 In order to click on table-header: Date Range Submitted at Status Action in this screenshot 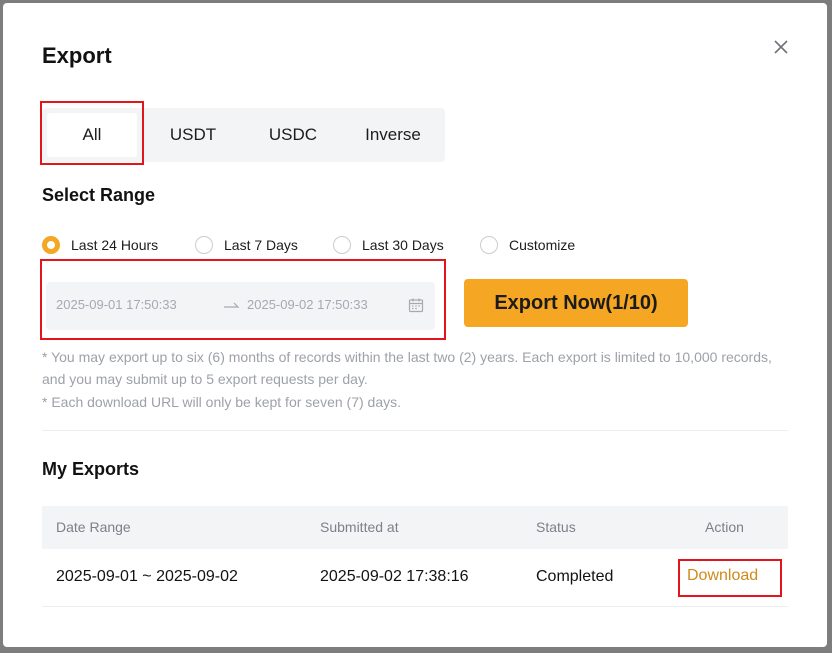, I will do `click(415, 527)`.